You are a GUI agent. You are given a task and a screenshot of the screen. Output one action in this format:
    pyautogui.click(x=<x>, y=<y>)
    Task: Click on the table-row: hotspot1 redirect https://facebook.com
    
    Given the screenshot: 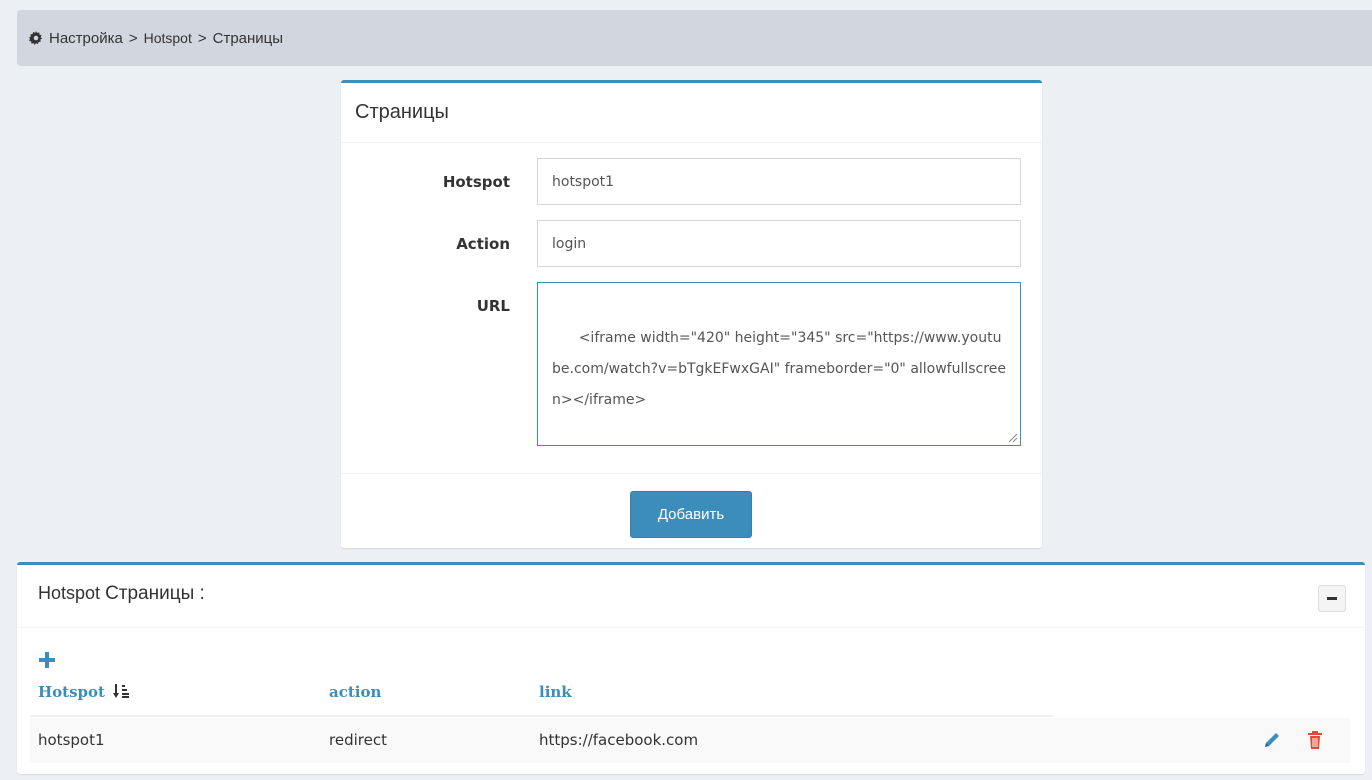 What is the action you would take?
    pyautogui.click(x=690, y=740)
    